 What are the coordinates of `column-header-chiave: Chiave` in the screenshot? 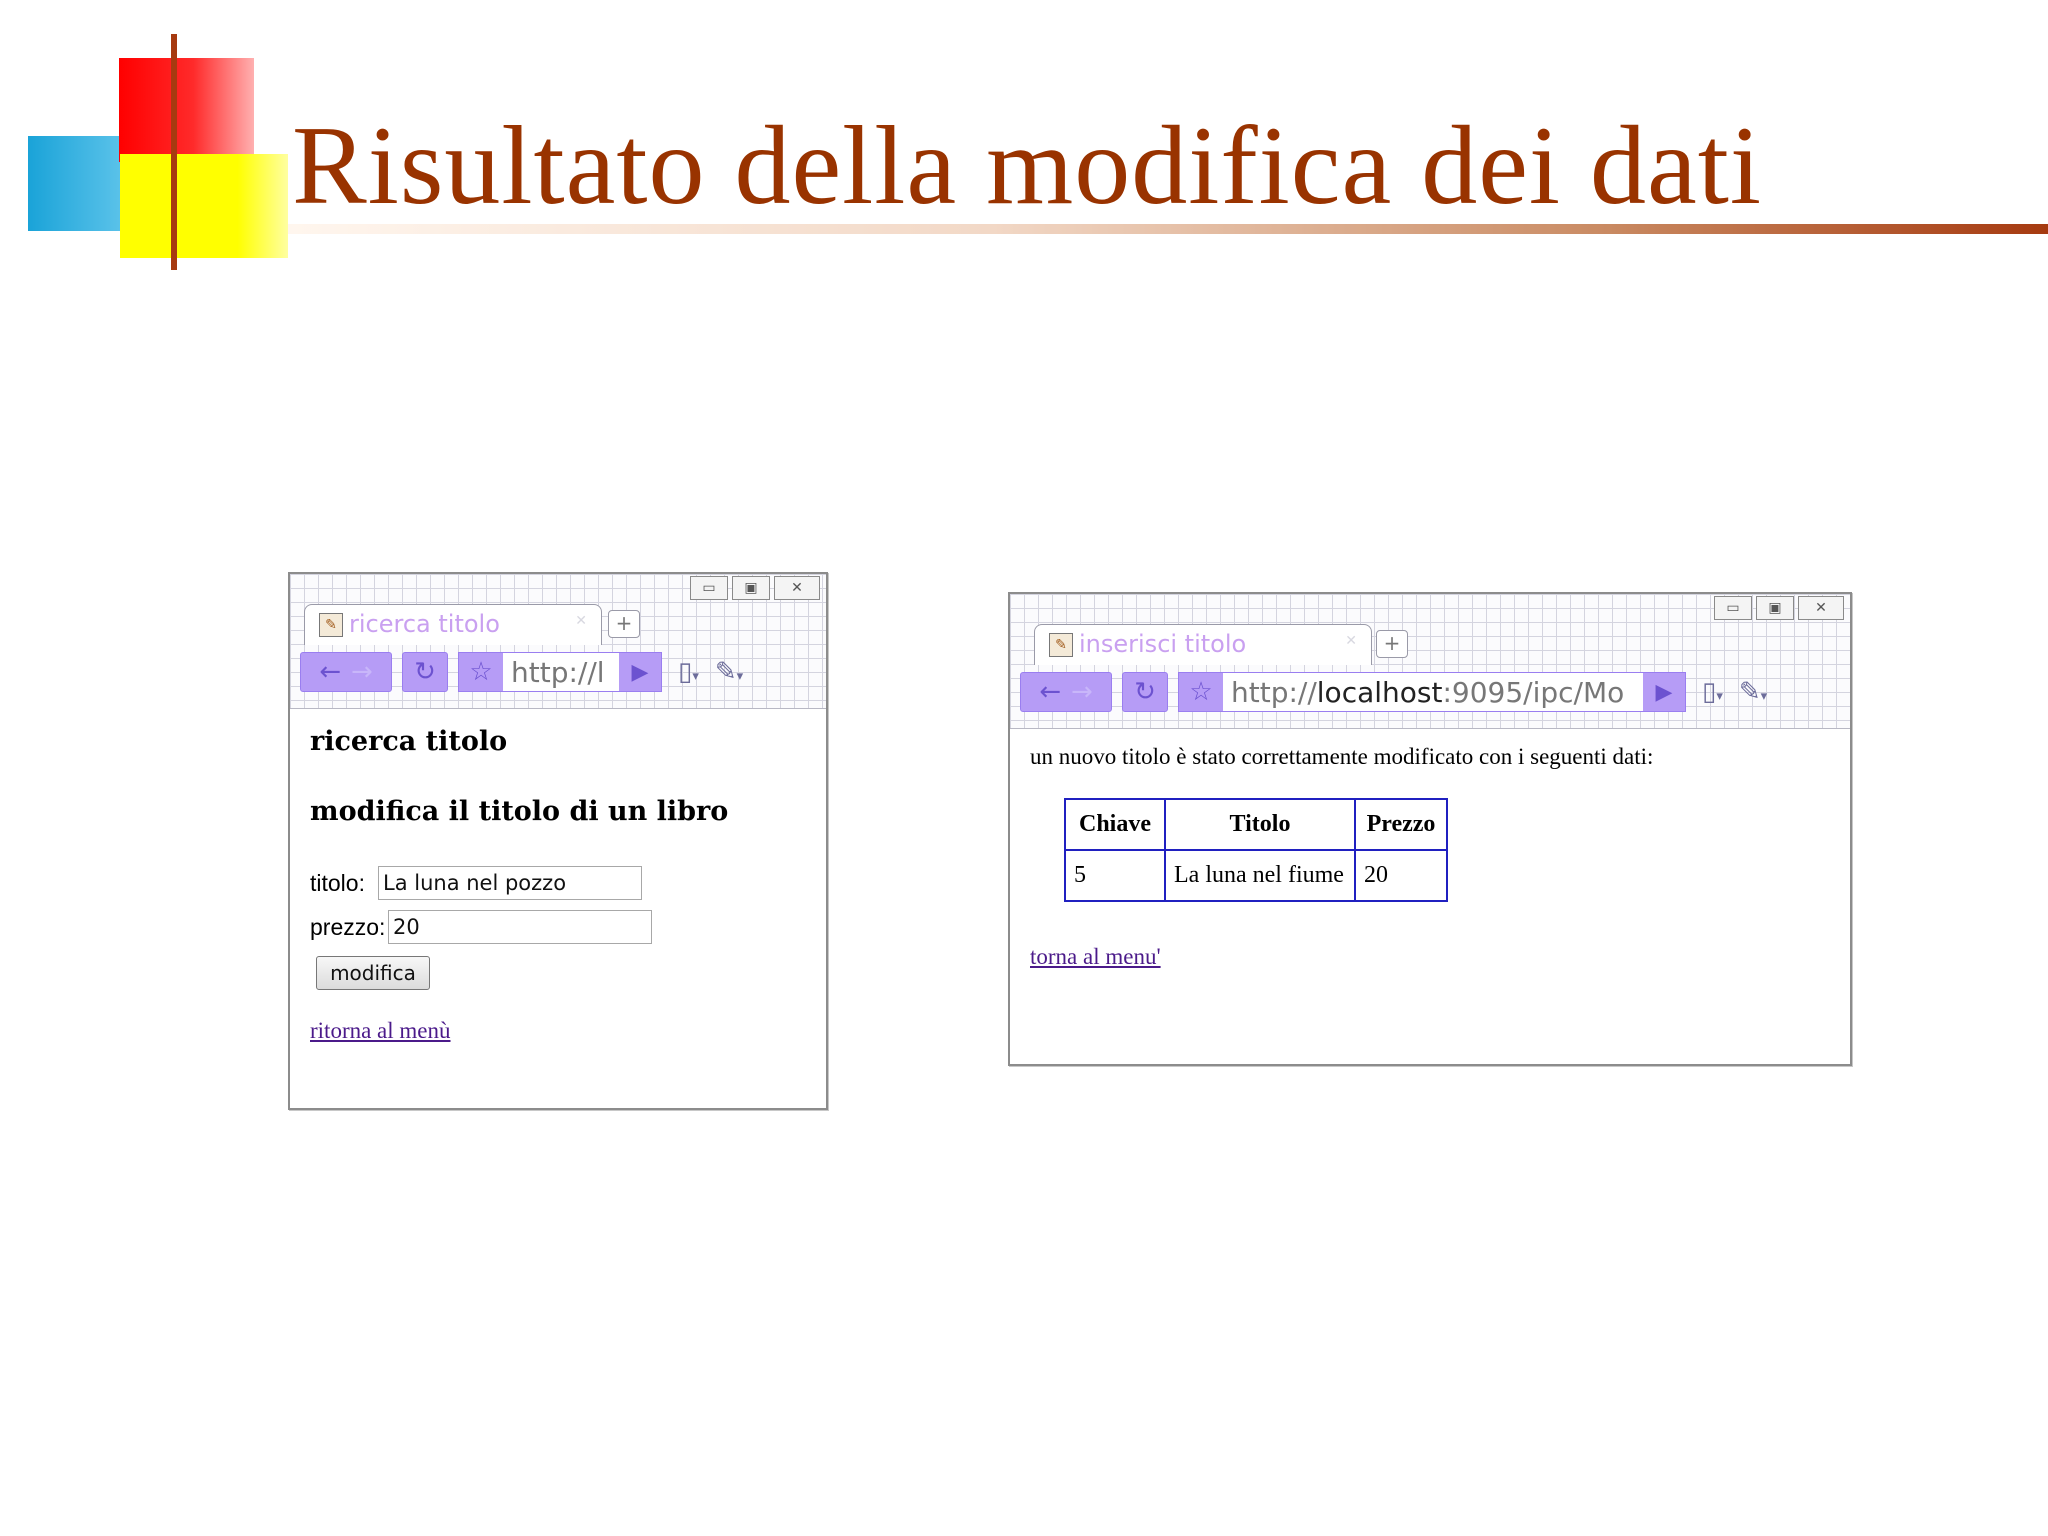 It's located at (1115, 824).